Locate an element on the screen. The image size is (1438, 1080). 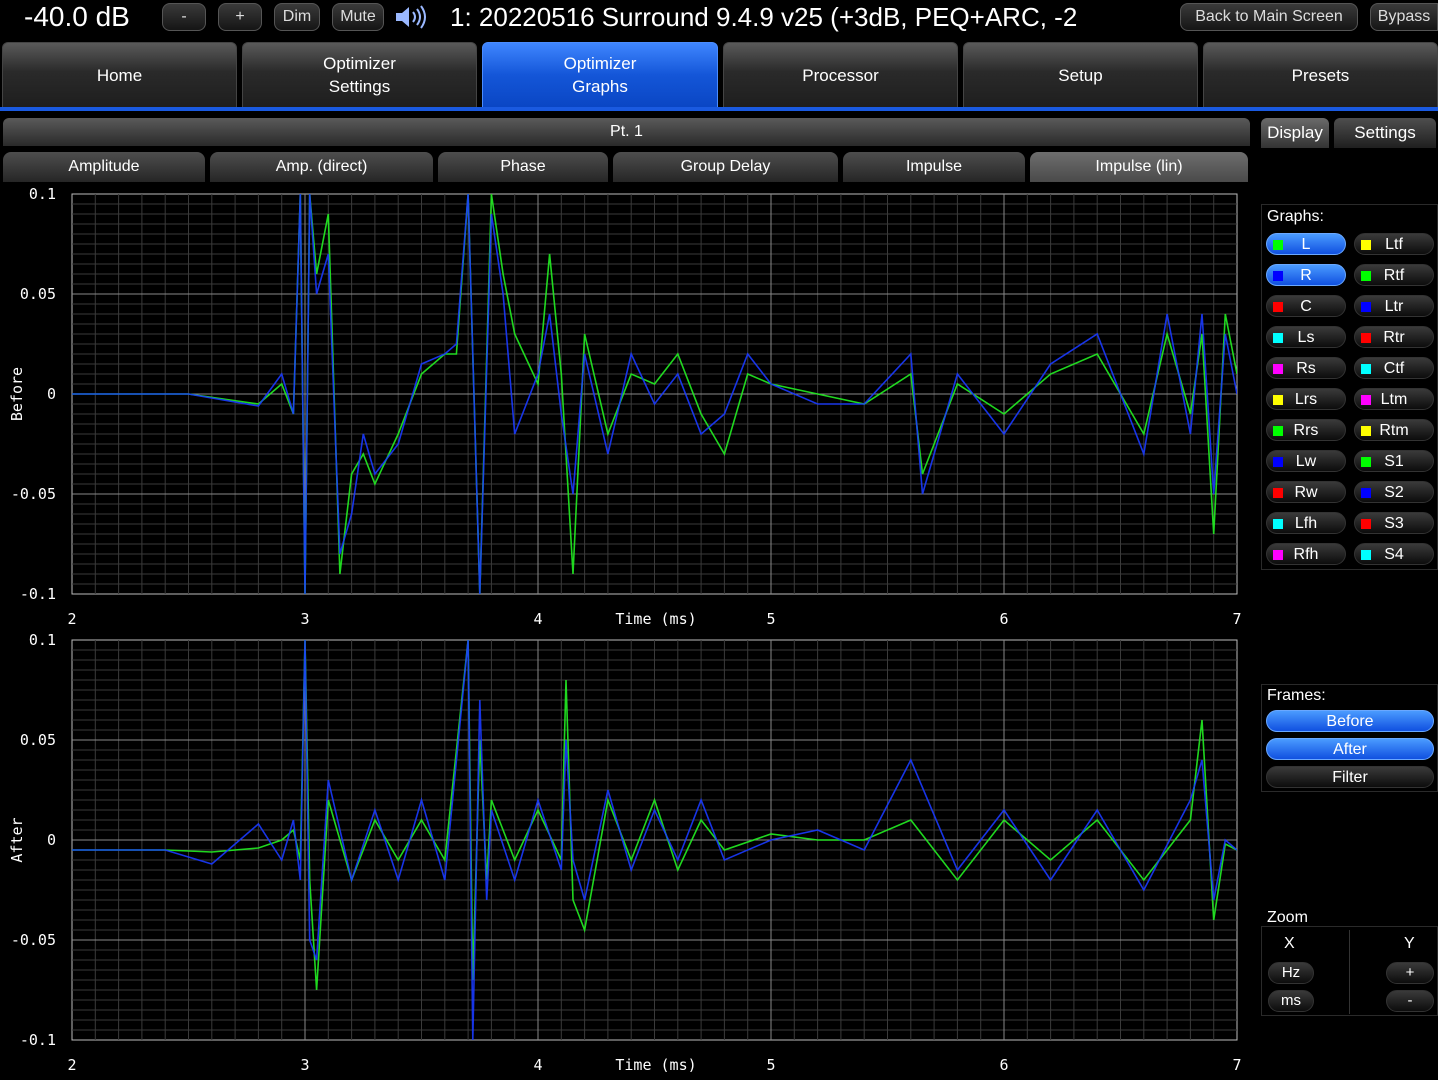
y-tick-label: -0.05 is located at coordinates (33, 494).